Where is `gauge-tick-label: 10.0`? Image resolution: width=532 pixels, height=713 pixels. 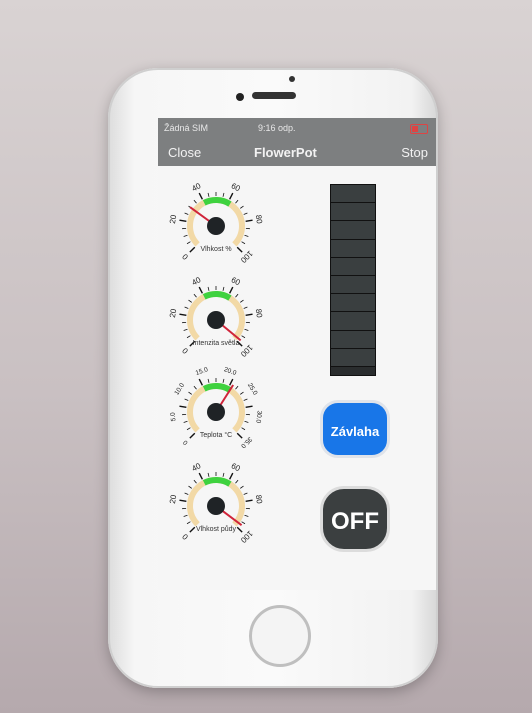 gauge-tick-label: 10.0 is located at coordinates (179, 389).